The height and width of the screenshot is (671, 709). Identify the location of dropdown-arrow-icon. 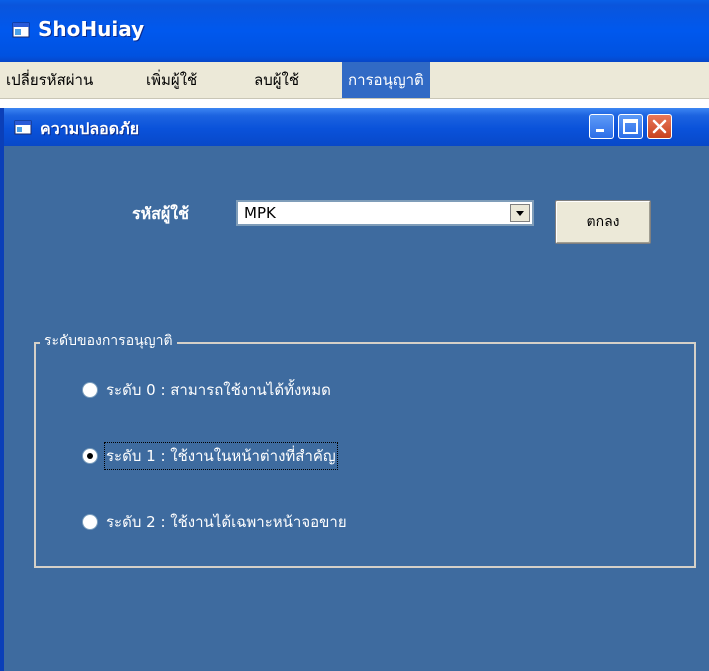
(520, 213).